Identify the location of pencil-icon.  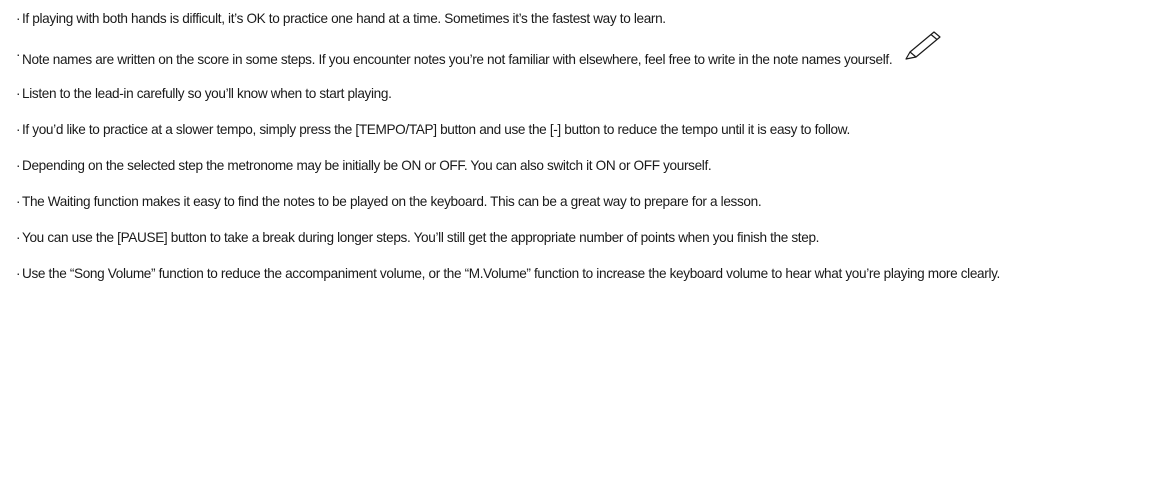
(924, 50).